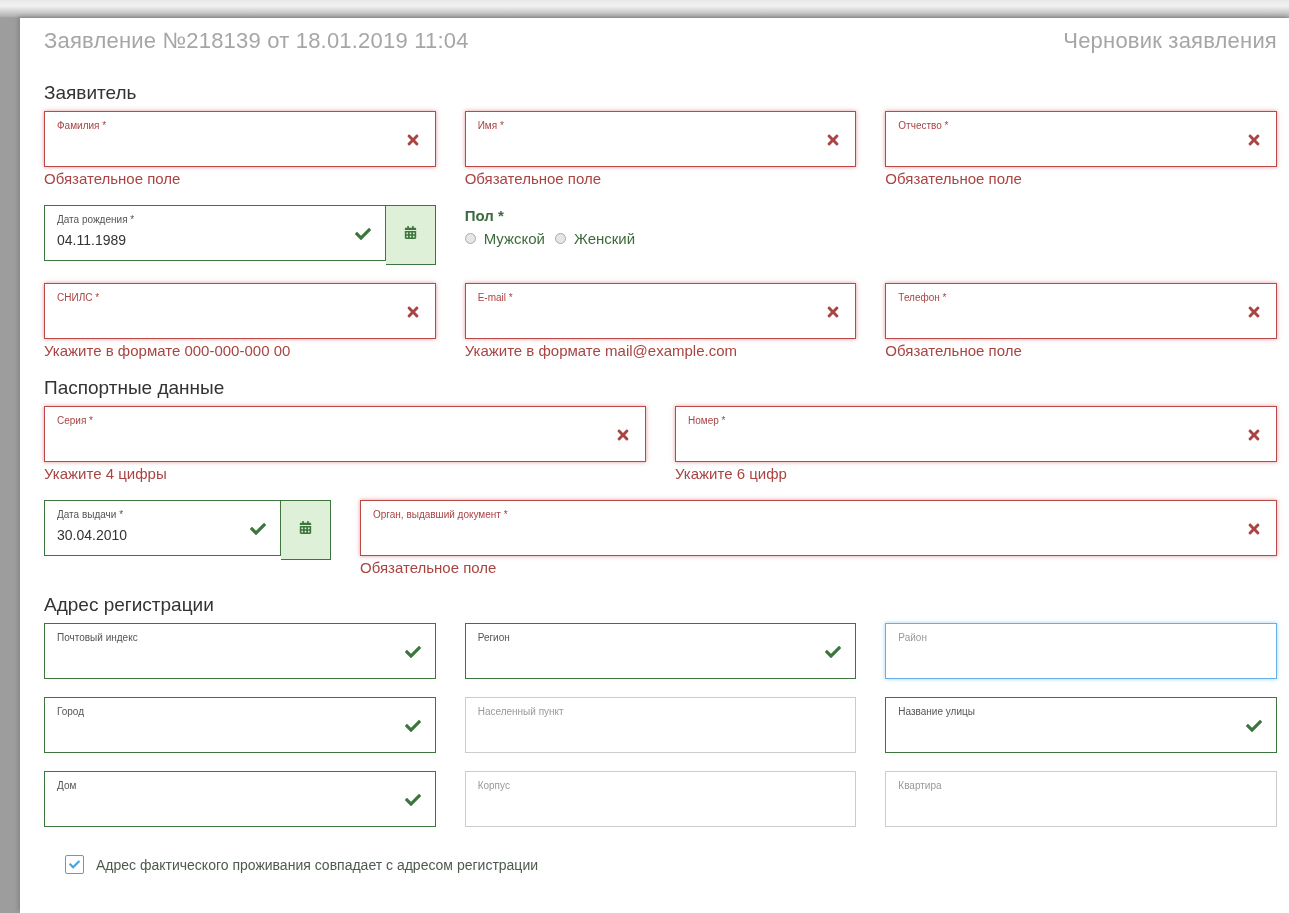 This screenshot has width=1289, height=913. I want to click on field-value: 04.11.1989, so click(92, 240).